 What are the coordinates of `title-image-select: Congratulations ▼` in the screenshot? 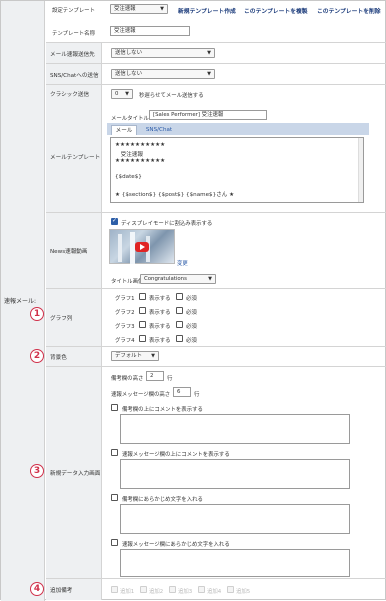 It's located at (178, 279).